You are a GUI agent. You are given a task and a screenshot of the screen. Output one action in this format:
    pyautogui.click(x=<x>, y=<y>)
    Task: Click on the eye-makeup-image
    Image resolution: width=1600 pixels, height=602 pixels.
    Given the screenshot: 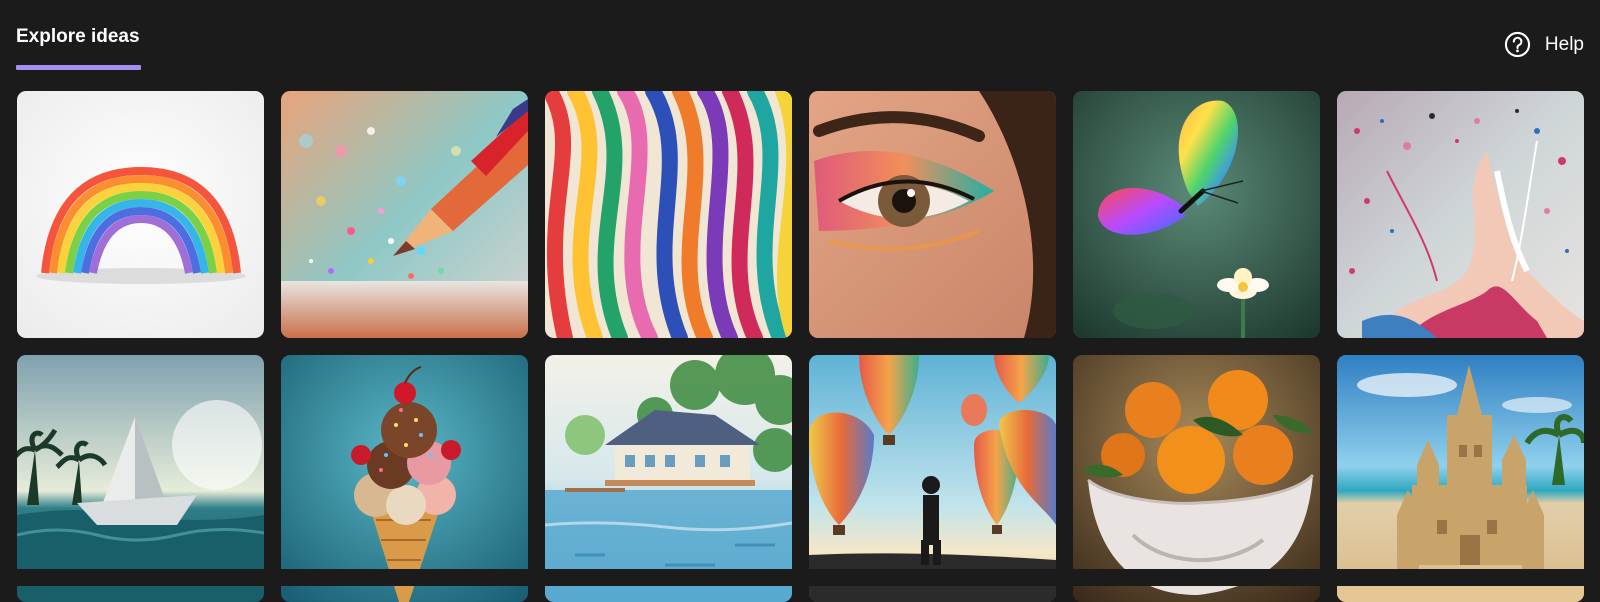 What is the action you would take?
    pyautogui.click(x=932, y=214)
    